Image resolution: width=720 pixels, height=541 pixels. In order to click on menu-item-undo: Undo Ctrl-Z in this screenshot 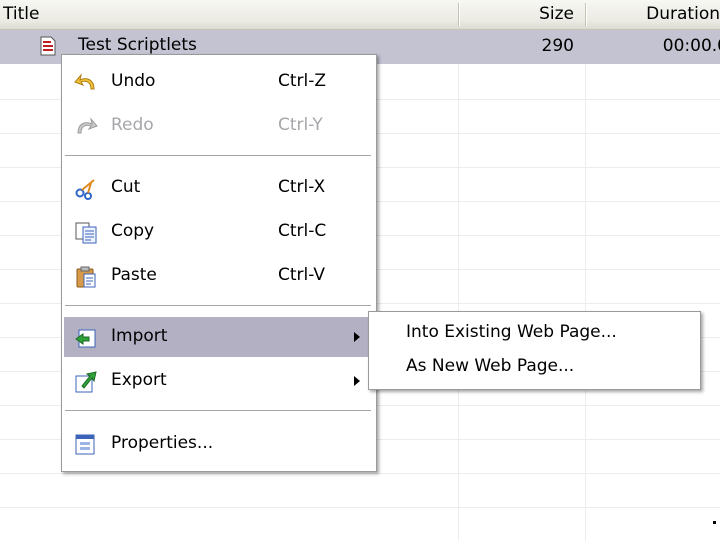, I will do `click(219, 82)`.